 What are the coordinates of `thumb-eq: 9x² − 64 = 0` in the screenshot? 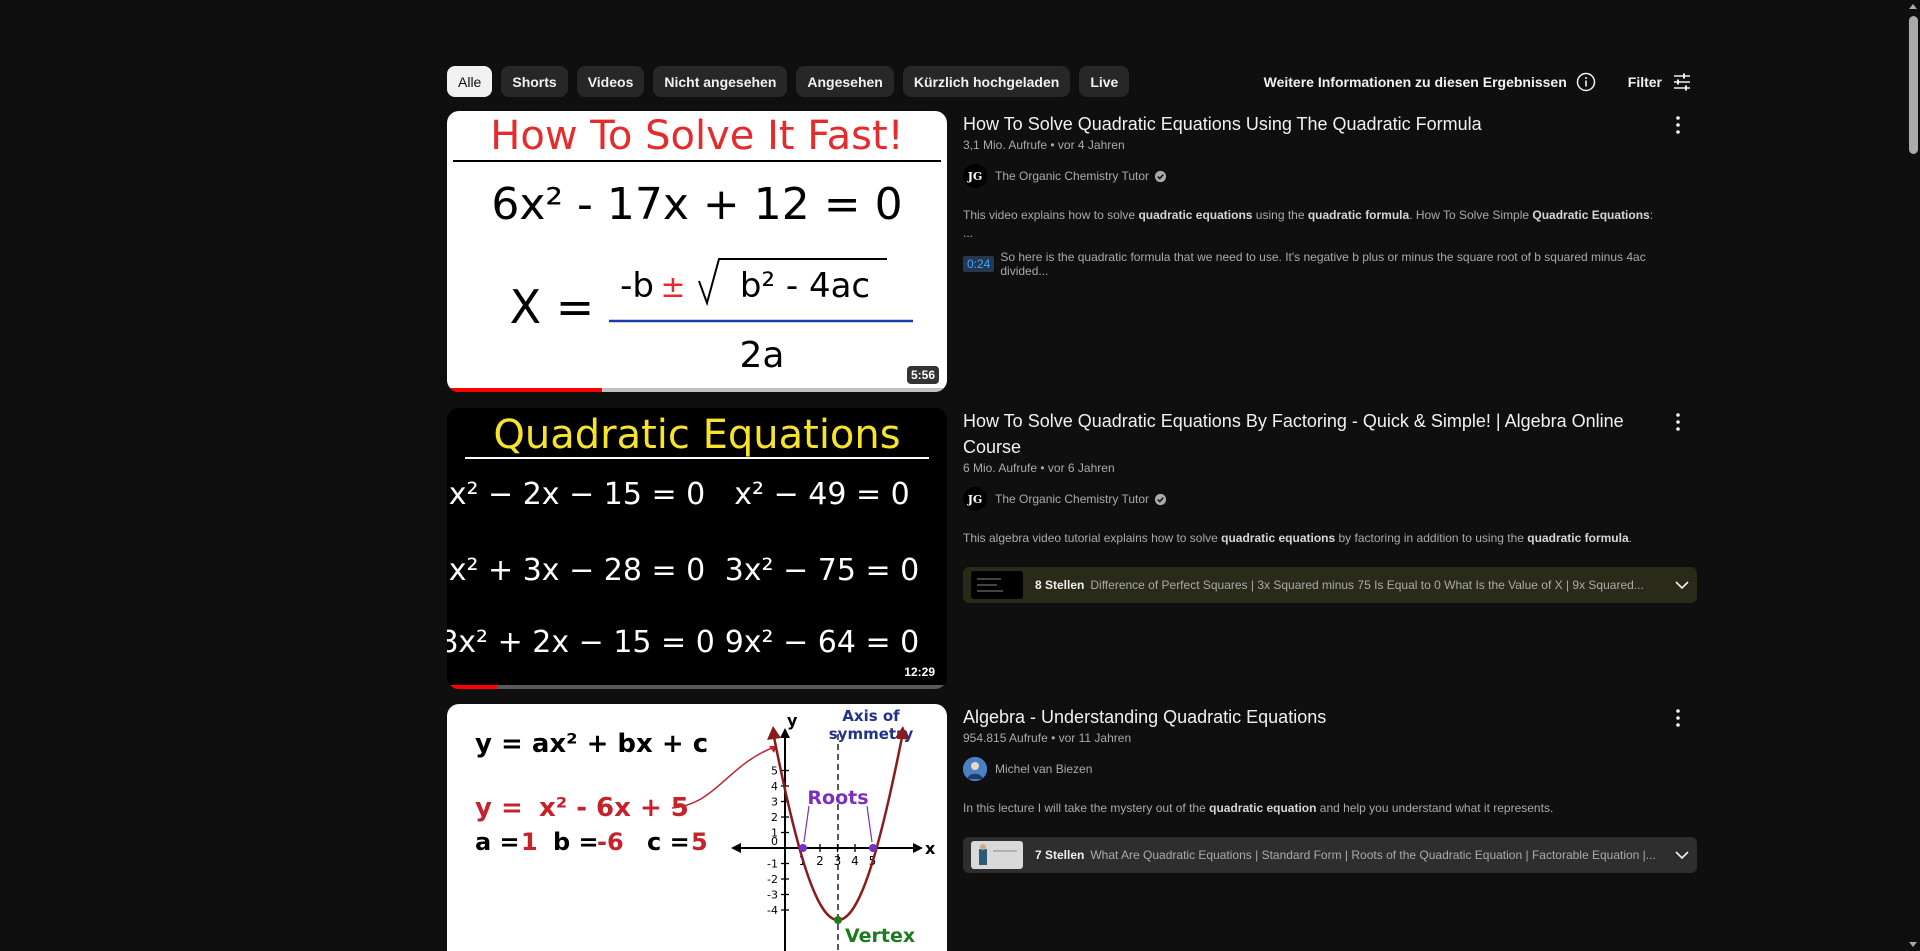 It's located at (822, 642).